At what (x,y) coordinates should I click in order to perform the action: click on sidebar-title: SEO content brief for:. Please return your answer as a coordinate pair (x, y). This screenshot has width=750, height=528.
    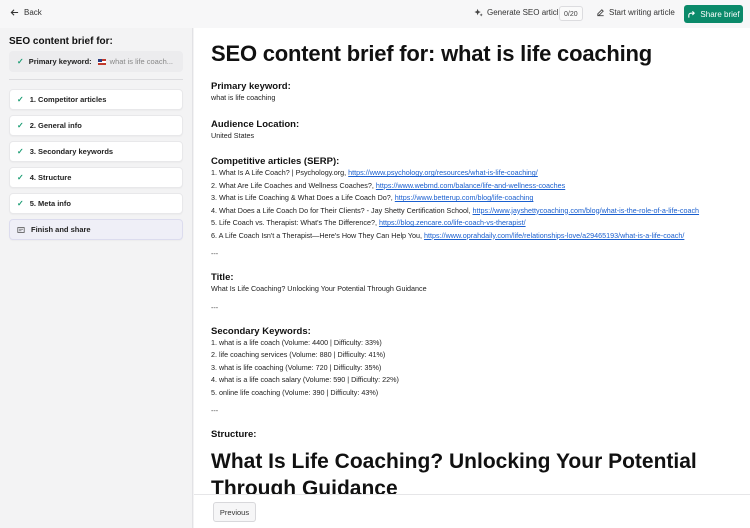
    Looking at the image, I should click on (61, 41).